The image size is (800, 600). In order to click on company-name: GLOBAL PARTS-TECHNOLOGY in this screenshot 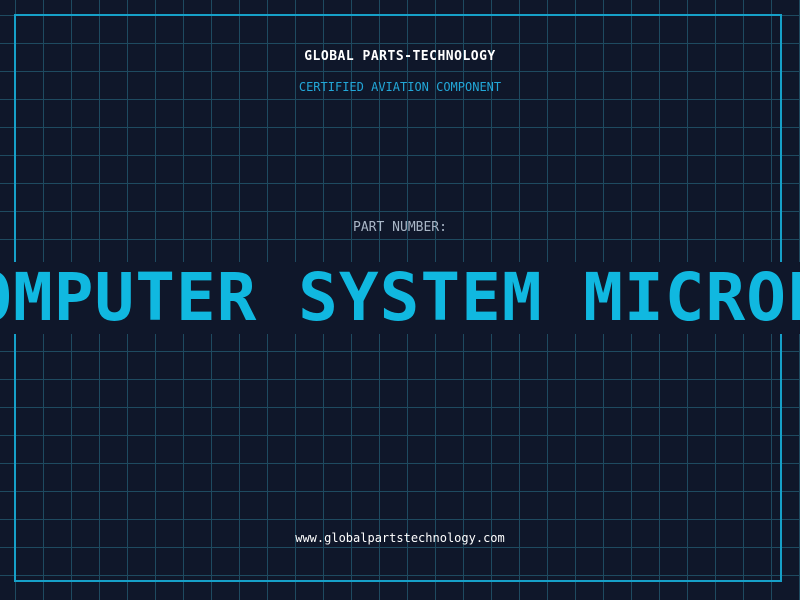, I will do `click(400, 56)`.